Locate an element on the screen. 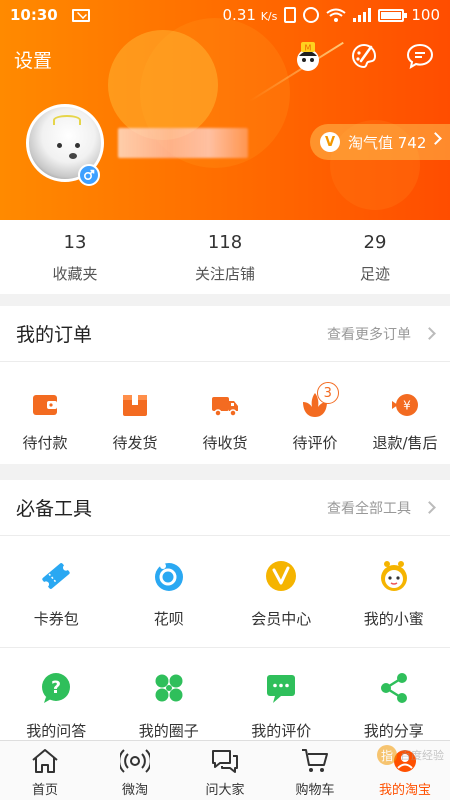 The image size is (450, 800). stat-count: 13 is located at coordinates (75, 242).